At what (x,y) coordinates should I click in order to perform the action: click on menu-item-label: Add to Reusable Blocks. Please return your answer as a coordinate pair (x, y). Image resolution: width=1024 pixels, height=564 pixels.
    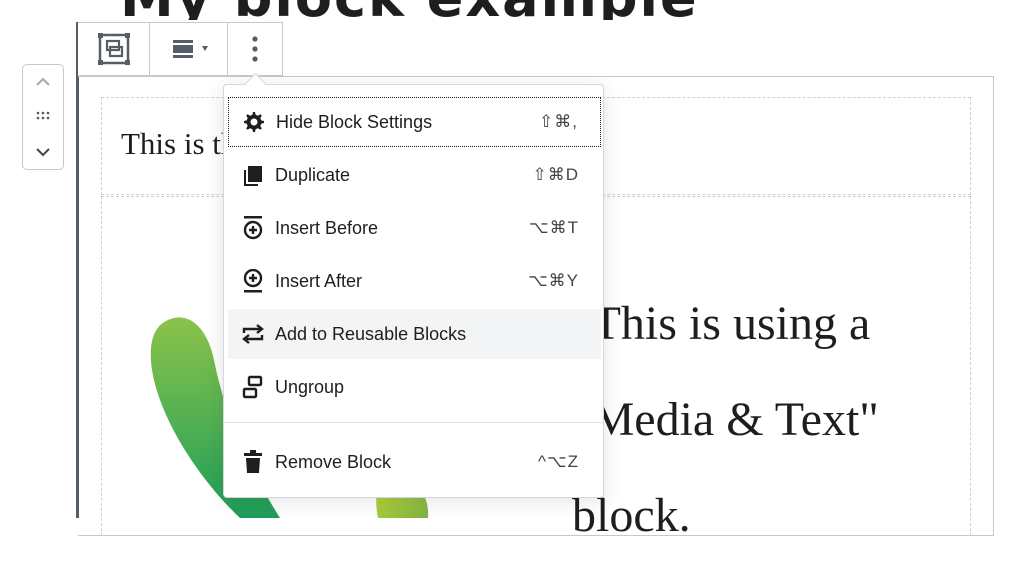
    Looking at the image, I should click on (371, 333).